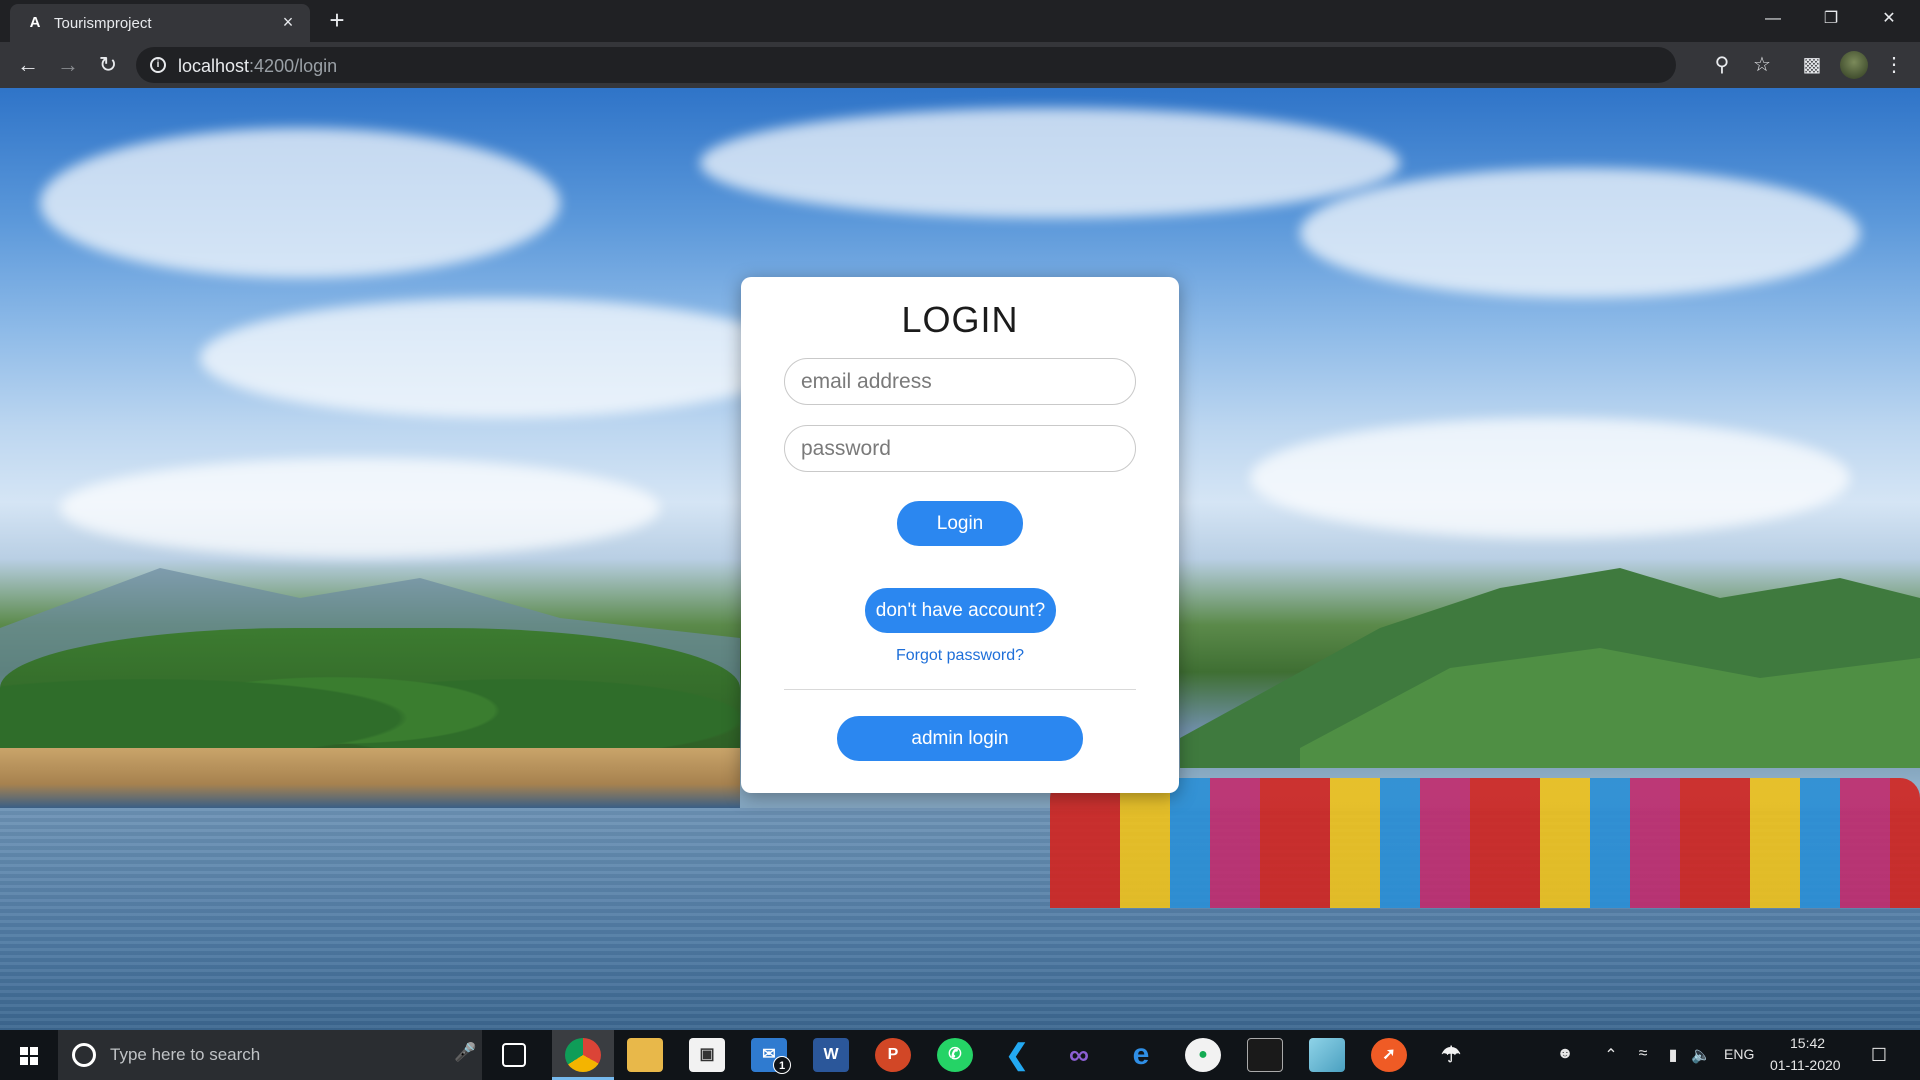  Describe the element at coordinates (1451, 1055) in the screenshot. I see `app-icon-2: ☂` at that location.